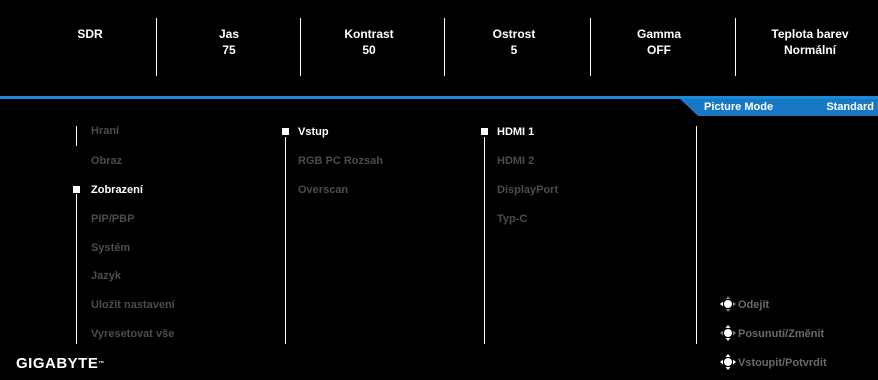 This screenshot has width=878, height=380. What do you see at coordinates (659, 34) in the screenshot?
I see `top-item-label: Gamma` at bounding box center [659, 34].